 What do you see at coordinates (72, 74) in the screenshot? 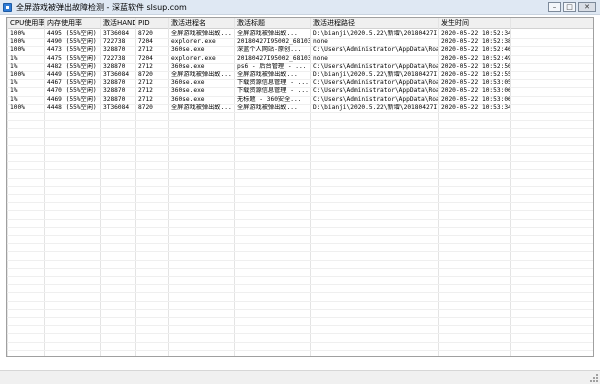
I see `table-cell: 4449 (55%空闲)` at bounding box center [72, 74].